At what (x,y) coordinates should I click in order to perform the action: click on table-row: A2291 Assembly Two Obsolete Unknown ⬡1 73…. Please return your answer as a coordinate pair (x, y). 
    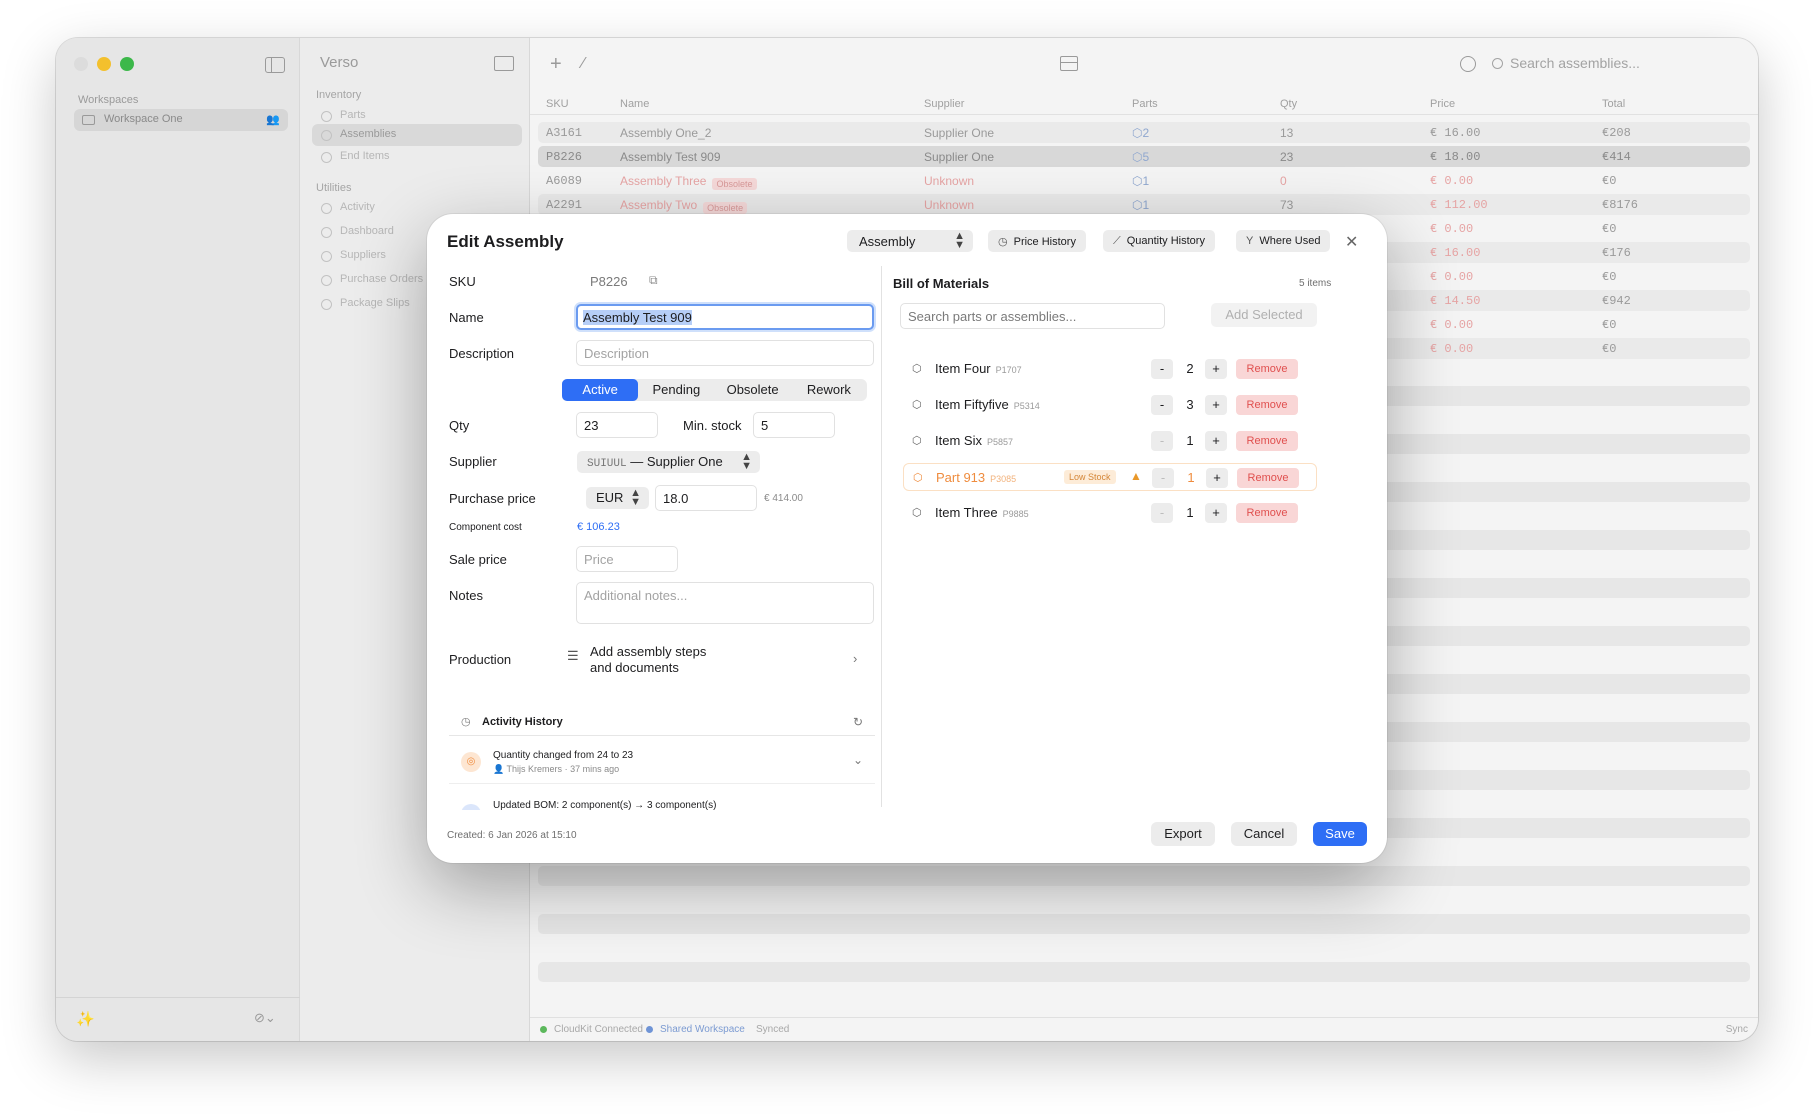
    Looking at the image, I should click on (1144, 204).